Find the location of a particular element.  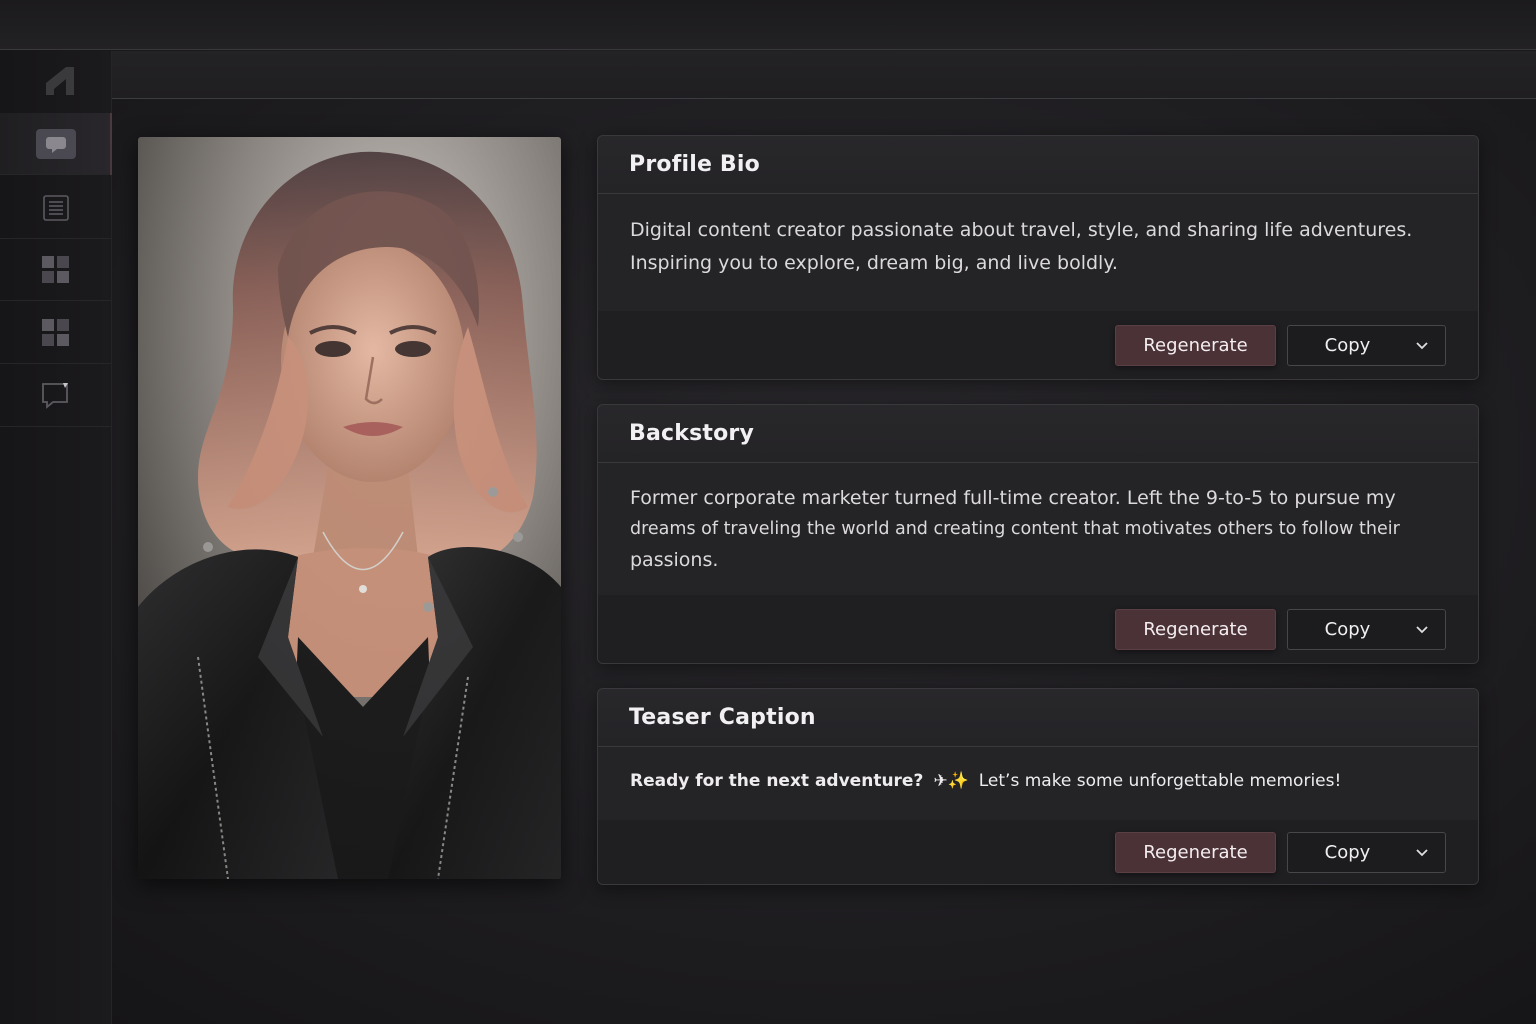

comment-icon is located at coordinates (54, 395).